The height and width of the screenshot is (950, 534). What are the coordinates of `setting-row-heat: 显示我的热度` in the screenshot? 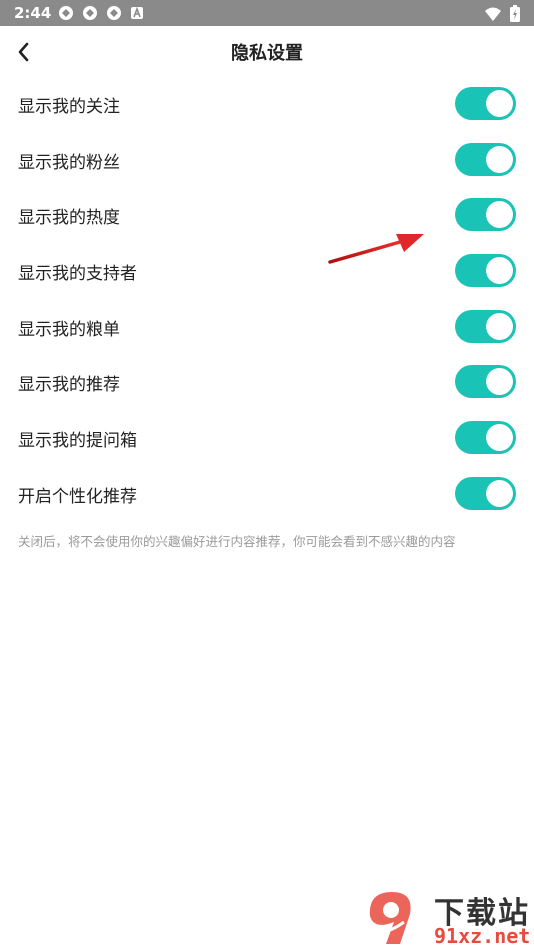 It's located at (267, 215).